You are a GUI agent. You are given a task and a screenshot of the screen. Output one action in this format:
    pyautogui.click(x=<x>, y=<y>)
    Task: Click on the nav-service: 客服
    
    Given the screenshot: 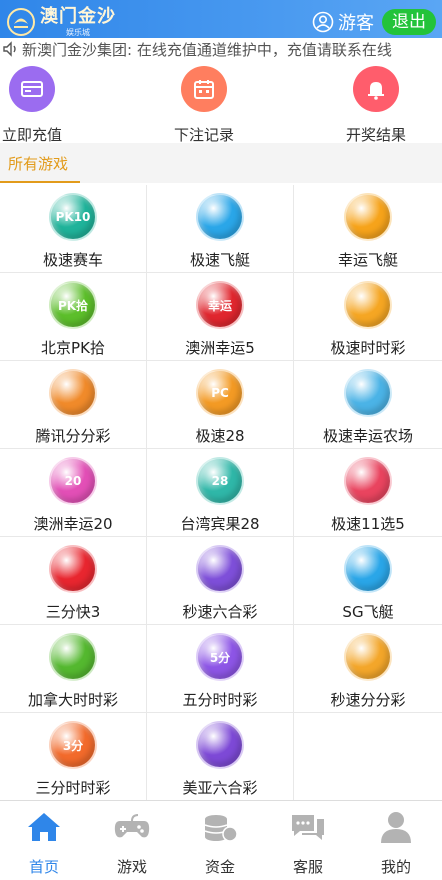 What is the action you would take?
    pyautogui.click(x=308, y=842)
    